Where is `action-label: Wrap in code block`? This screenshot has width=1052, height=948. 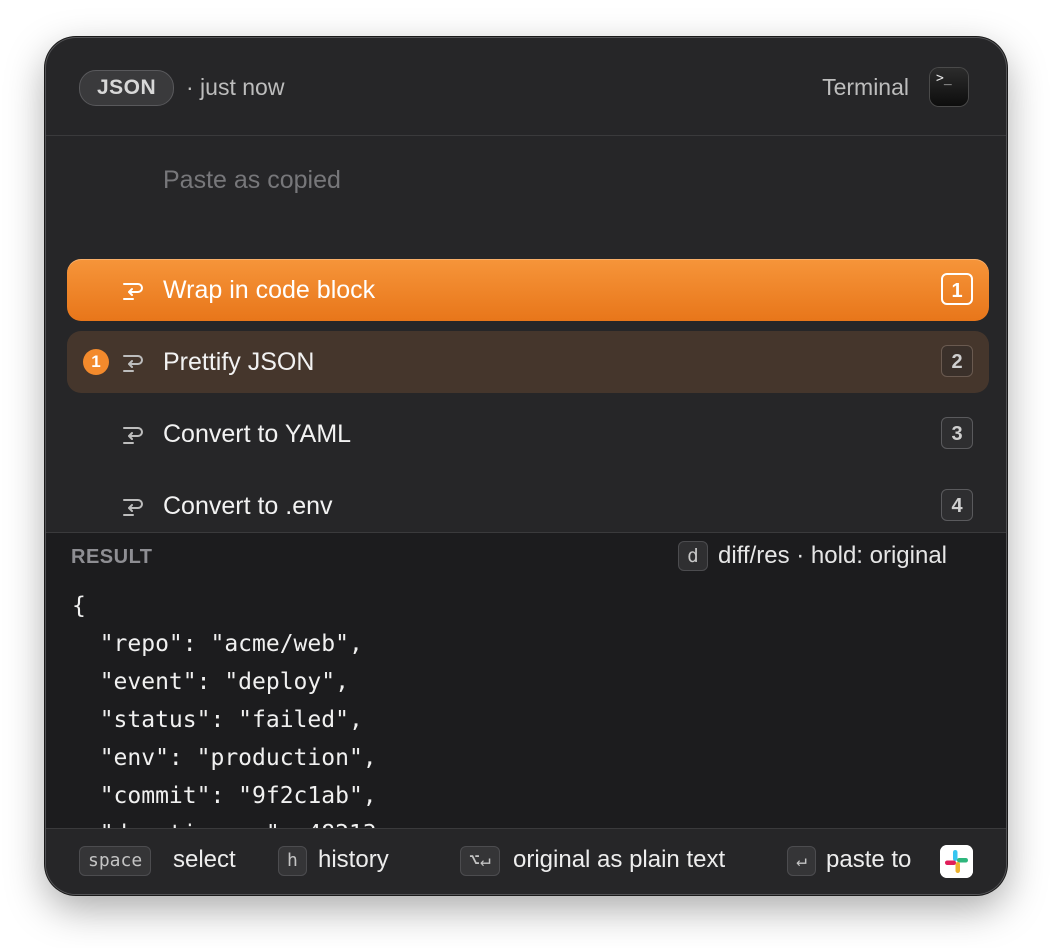 action-label: Wrap in code block is located at coordinates (269, 290).